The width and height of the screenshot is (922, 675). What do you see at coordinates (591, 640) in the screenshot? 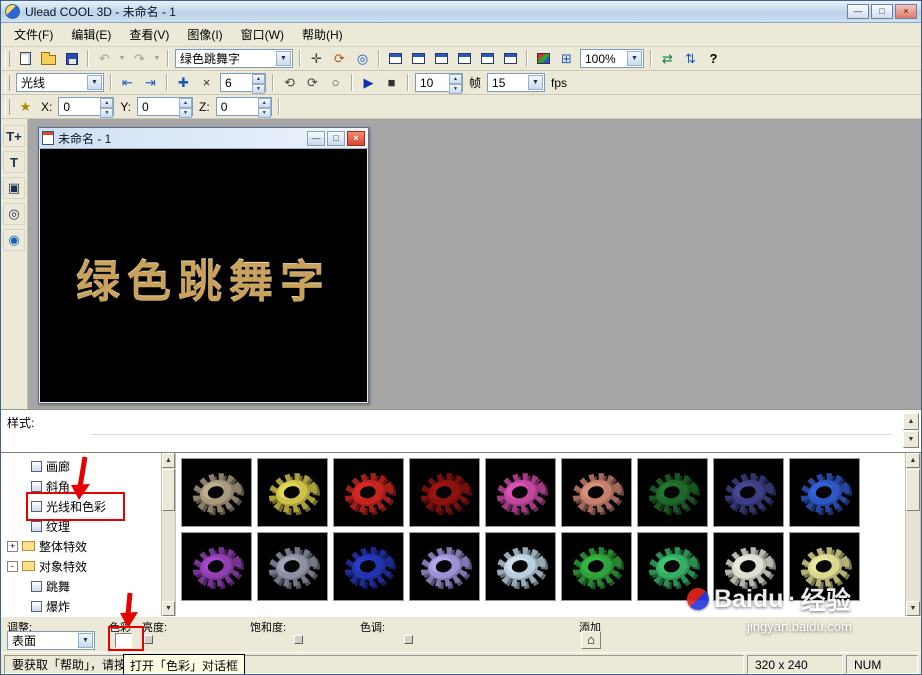
I see `add-home-button: ⌂` at bounding box center [591, 640].